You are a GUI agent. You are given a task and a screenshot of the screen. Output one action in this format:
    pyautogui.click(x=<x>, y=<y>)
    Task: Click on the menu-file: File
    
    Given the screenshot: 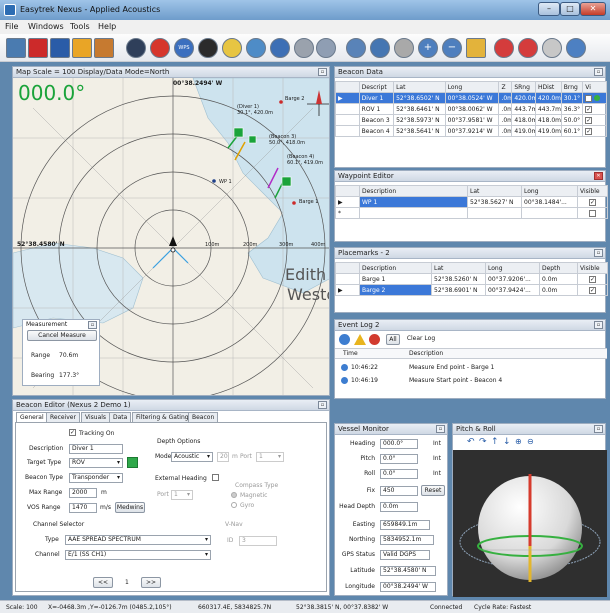 What is the action you would take?
    pyautogui.click(x=11, y=26)
    